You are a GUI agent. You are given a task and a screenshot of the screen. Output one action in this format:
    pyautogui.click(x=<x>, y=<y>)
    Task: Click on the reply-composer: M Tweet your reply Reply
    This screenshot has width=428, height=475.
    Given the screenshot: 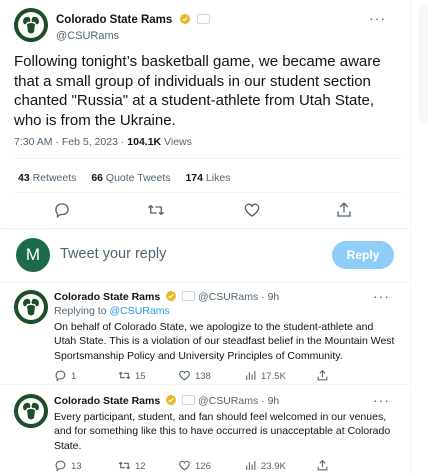 What is the action you would take?
    pyautogui.click(x=205, y=255)
    